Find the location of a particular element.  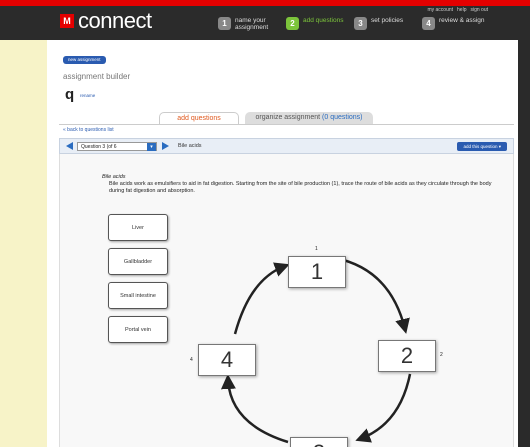

step-number: 4 is located at coordinates (428, 23).